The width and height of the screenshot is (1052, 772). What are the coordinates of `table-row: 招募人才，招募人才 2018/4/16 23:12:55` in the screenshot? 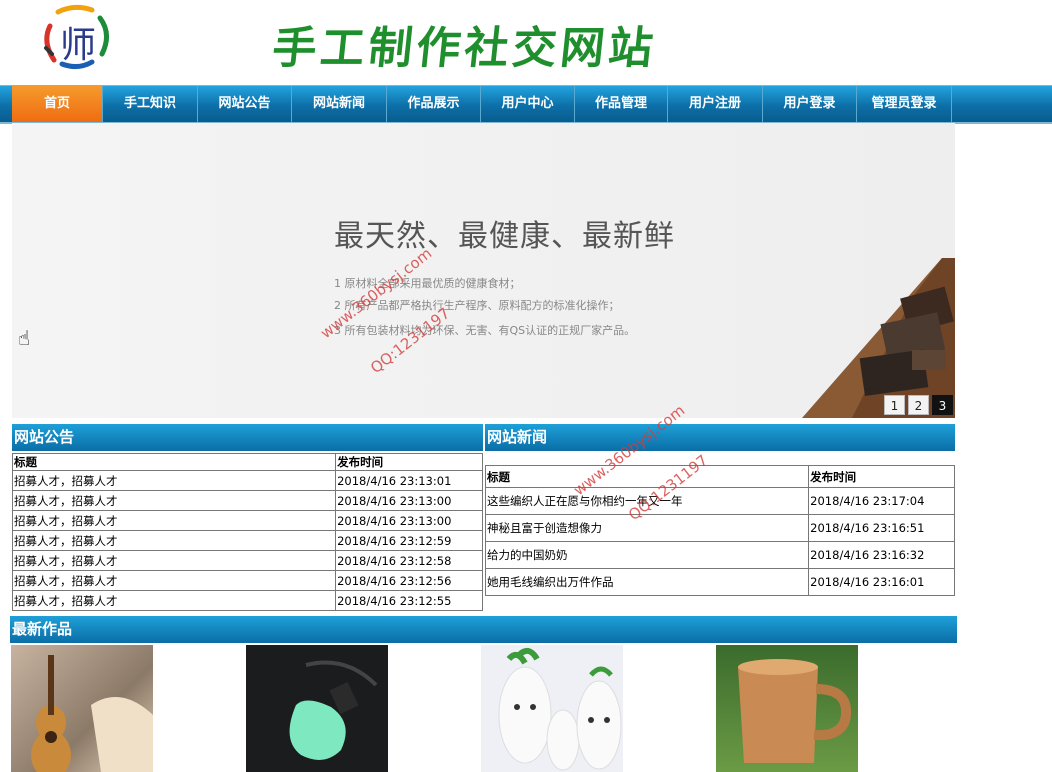 It's located at (247, 600).